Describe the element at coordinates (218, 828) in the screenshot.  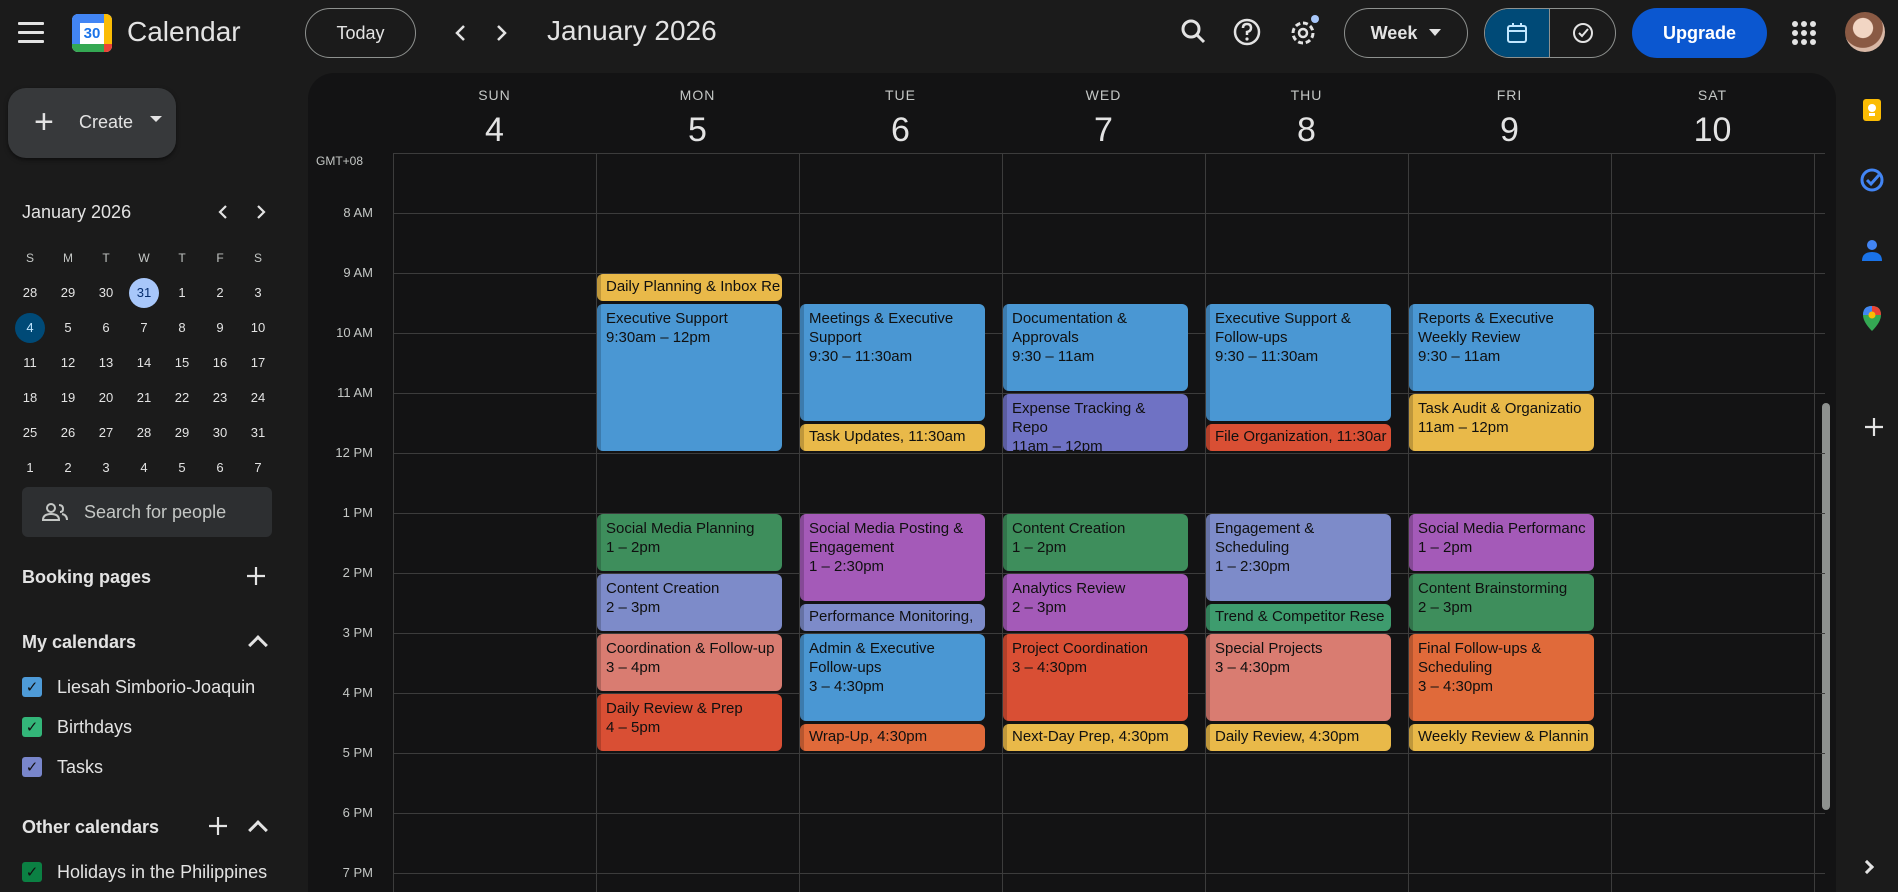
I see `add-other-calendar-button` at that location.